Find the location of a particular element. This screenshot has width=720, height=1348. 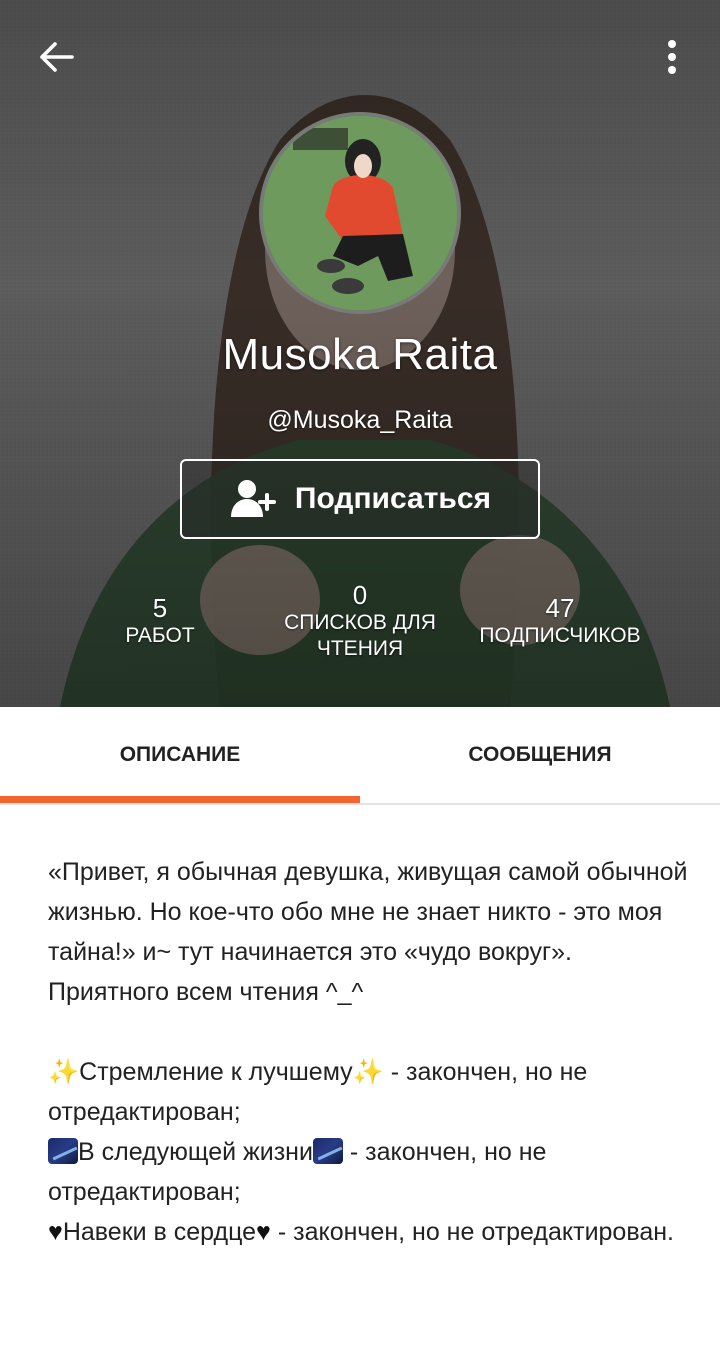

stat-works-label: РАБОТ is located at coordinates (160, 635).